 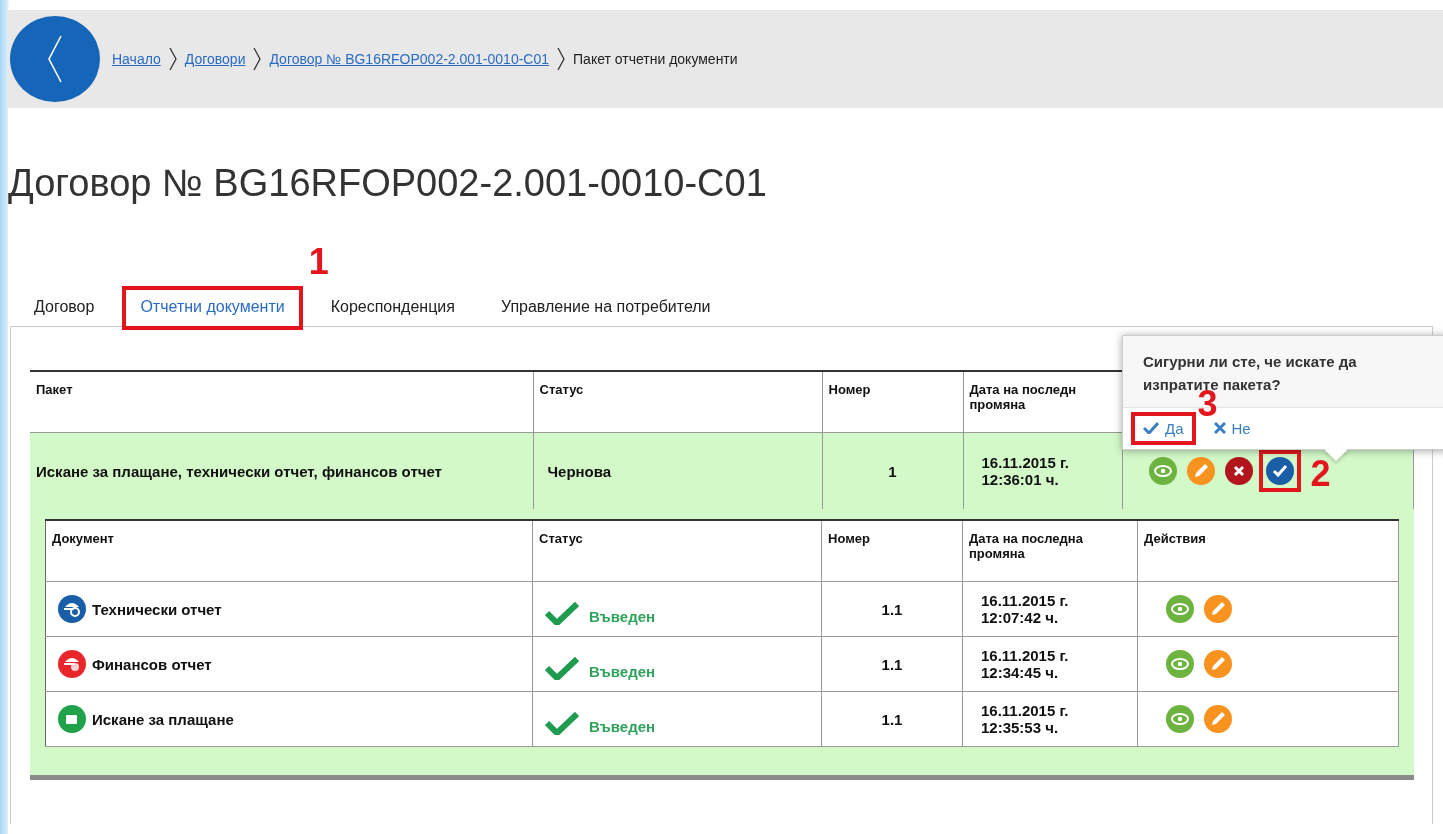 What do you see at coordinates (1050, 664) in the screenshot?
I see `table-cell: 16.11.2015 г. 12:34:45 ч.` at bounding box center [1050, 664].